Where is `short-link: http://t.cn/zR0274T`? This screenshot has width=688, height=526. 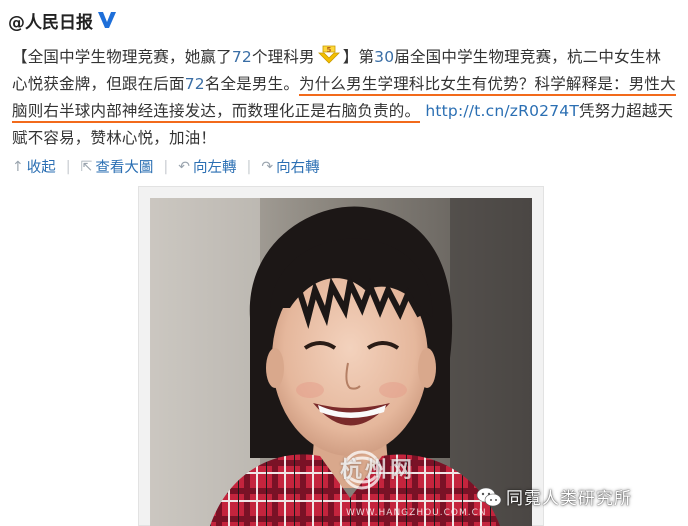
short-link: http://t.cn/zR0274T is located at coordinates (502, 111).